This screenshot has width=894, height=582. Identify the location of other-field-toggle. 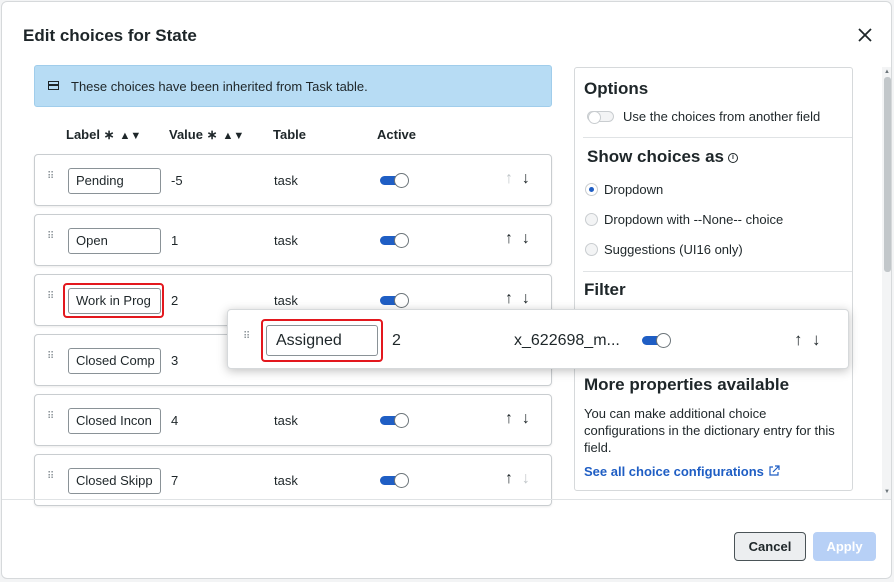
(600, 117).